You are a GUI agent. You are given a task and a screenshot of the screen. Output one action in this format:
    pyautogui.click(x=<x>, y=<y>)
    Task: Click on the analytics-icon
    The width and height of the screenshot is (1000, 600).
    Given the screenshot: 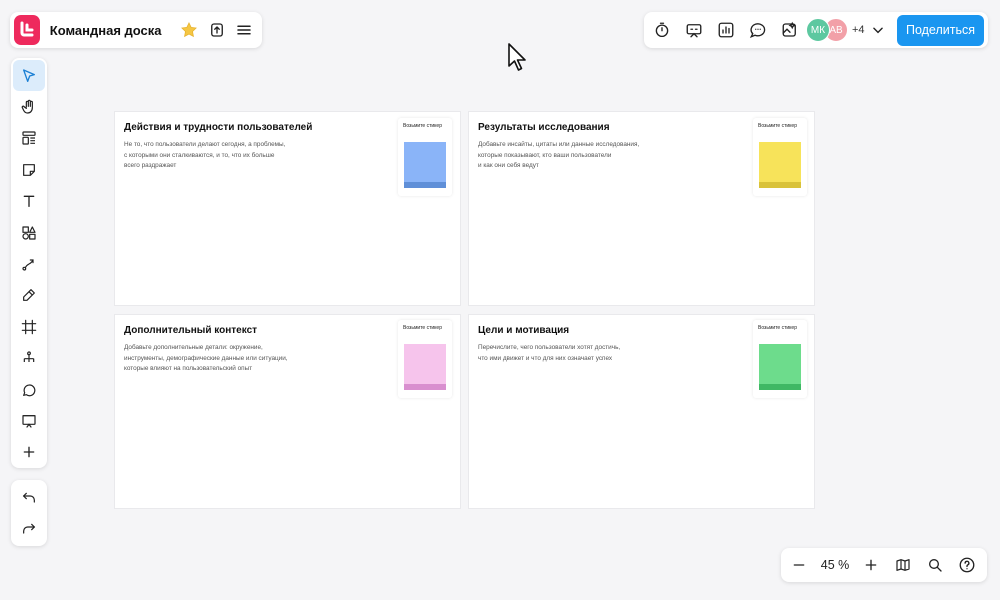 What is the action you would take?
    pyautogui.click(x=726, y=30)
    